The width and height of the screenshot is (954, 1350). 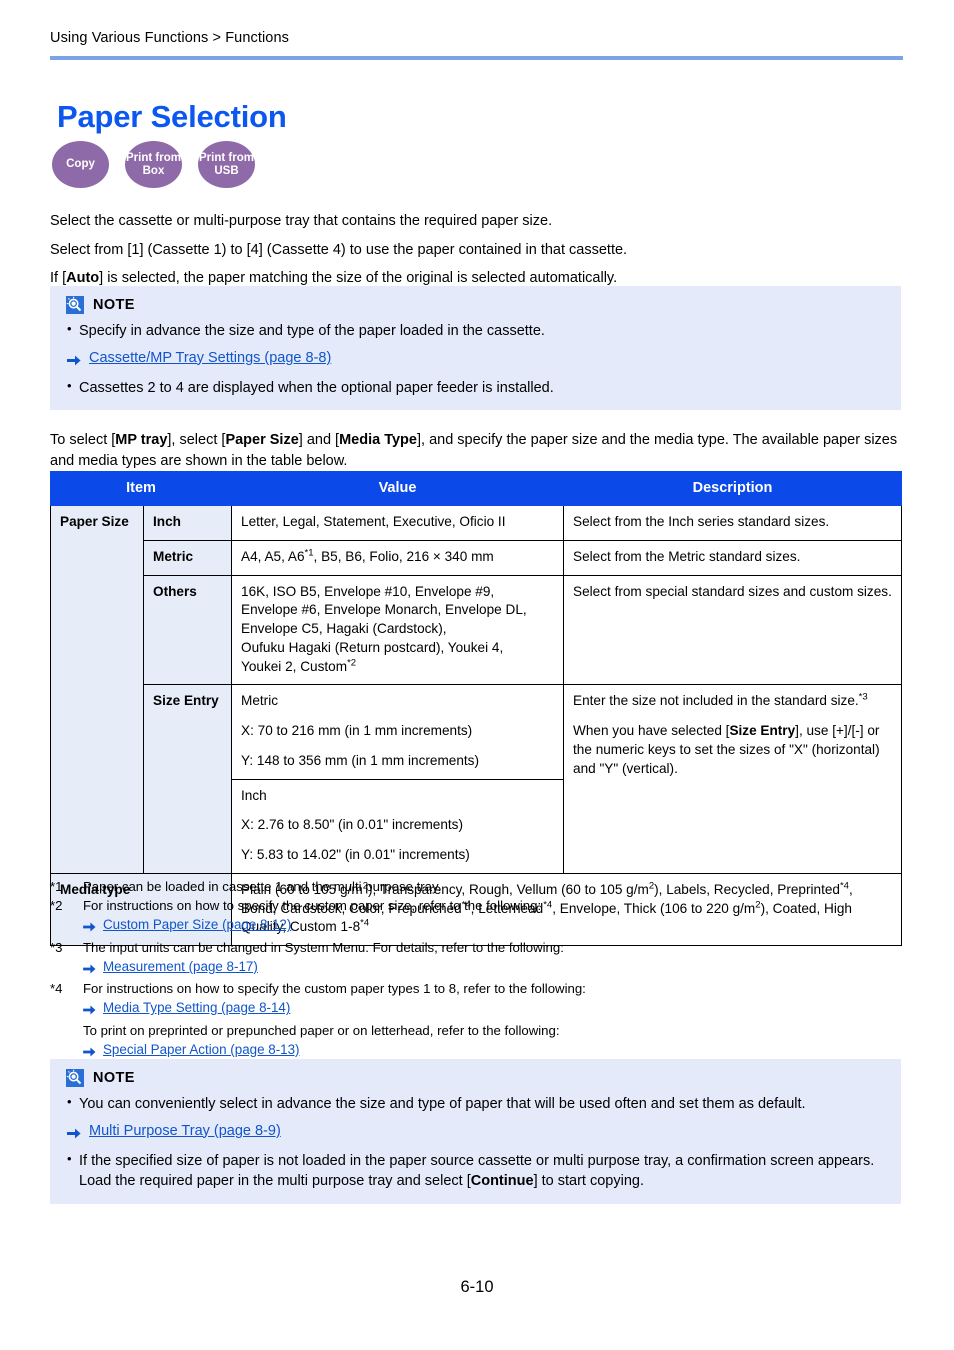 What do you see at coordinates (262, 439) in the screenshot?
I see `table-intro-b2: Paper Size` at bounding box center [262, 439].